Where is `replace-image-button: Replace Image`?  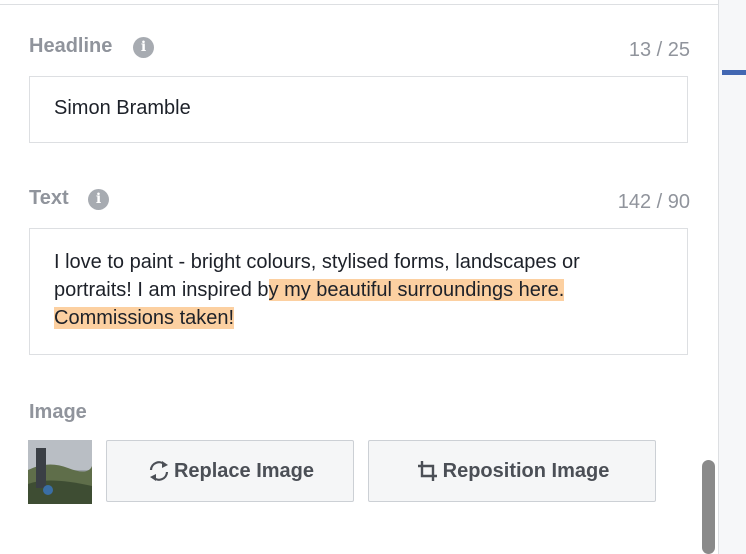 replace-image-button: Replace Image is located at coordinates (230, 471).